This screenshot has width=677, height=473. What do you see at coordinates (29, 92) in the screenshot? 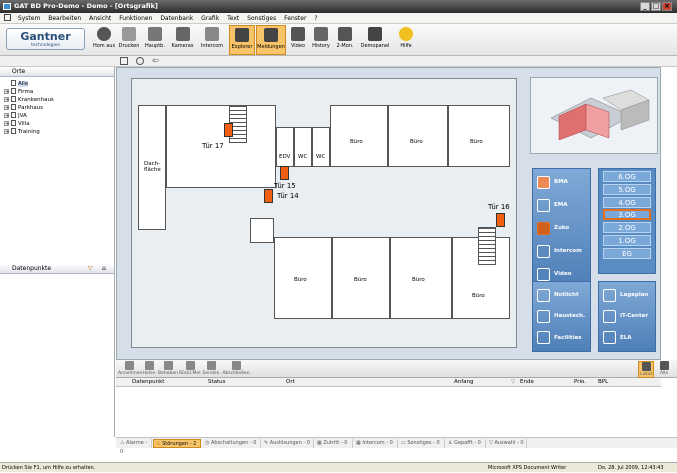
I see `tree-item-firma: + Firma` at bounding box center [29, 92].